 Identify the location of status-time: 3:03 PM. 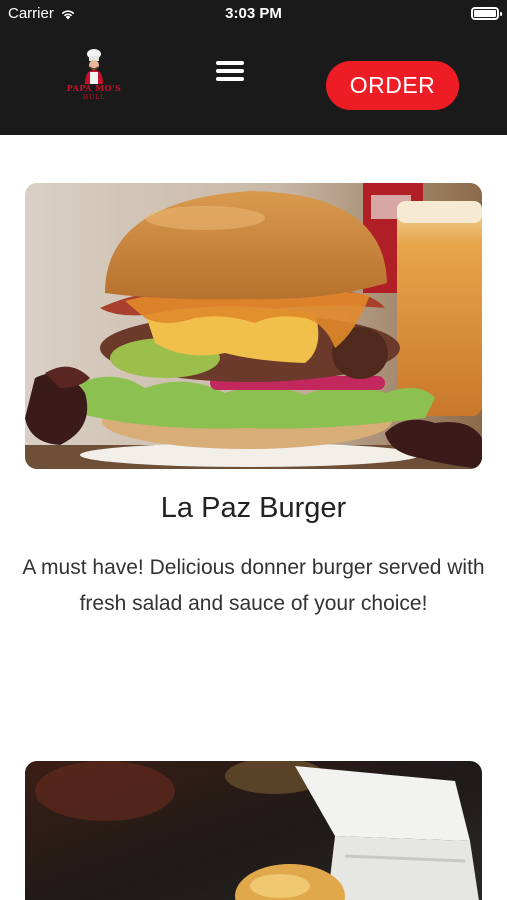
(253, 13).